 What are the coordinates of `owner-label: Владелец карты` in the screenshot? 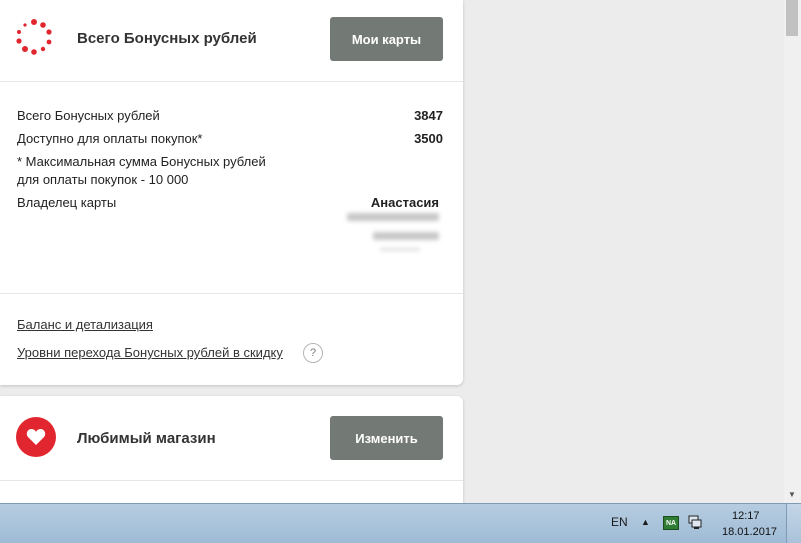 It's located at (67, 202).